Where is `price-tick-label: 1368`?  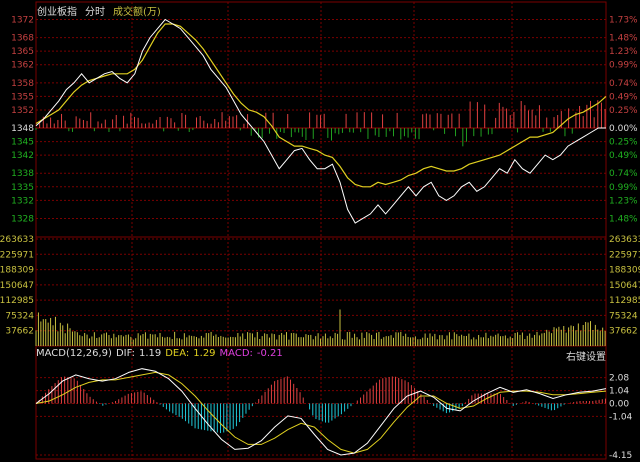
price-tick-label: 1368 is located at coordinates (22, 39).